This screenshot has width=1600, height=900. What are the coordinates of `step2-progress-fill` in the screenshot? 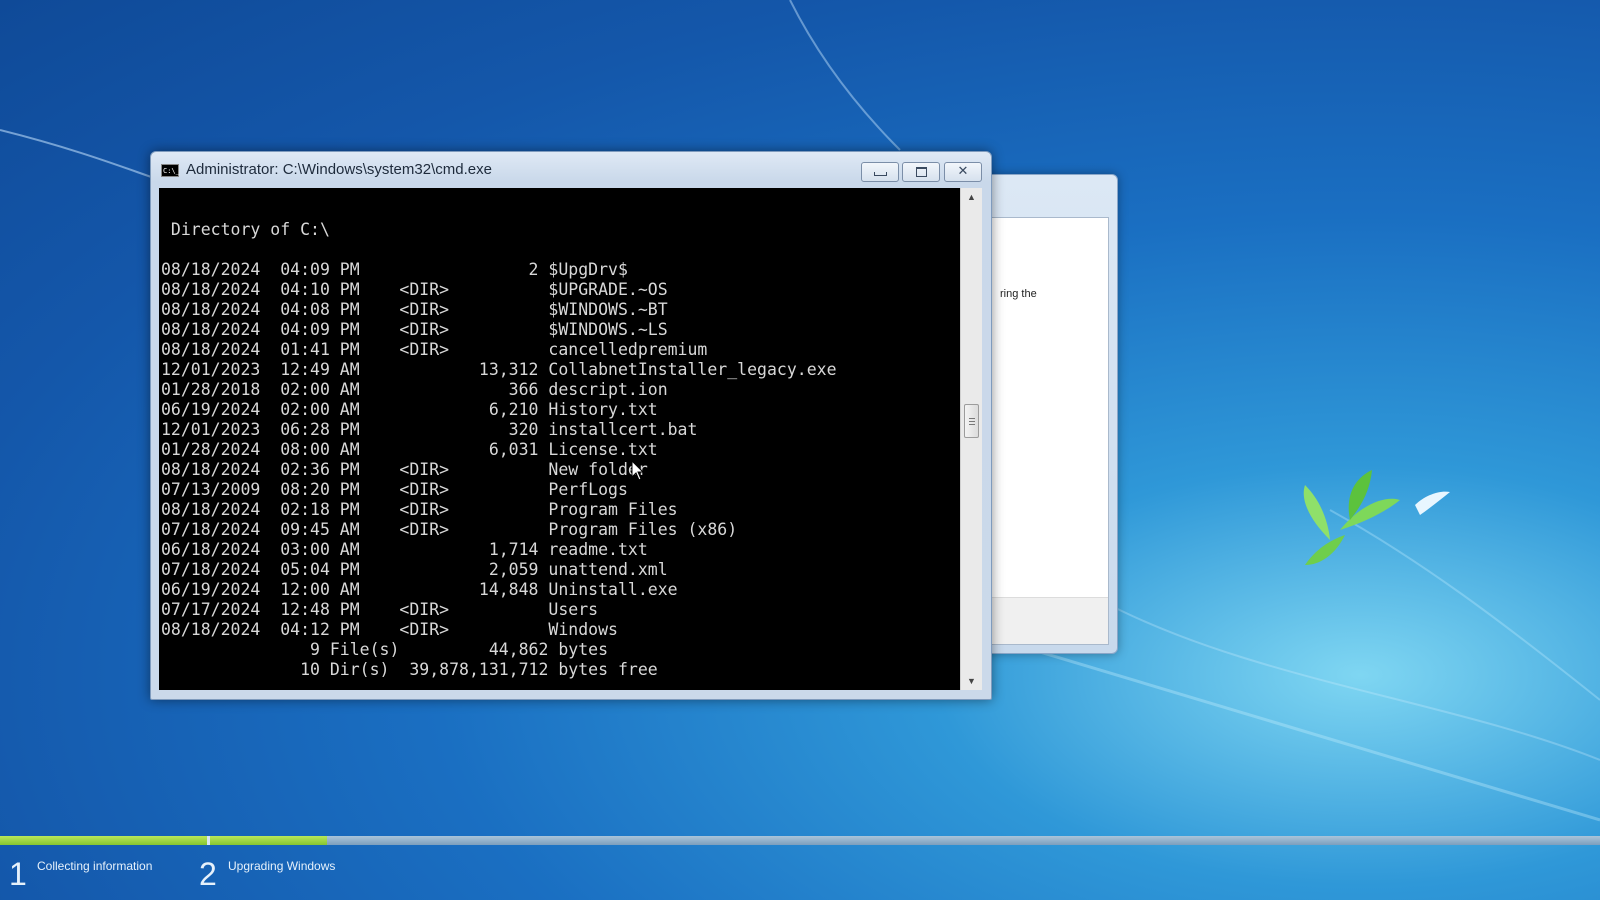 It's located at (268, 840).